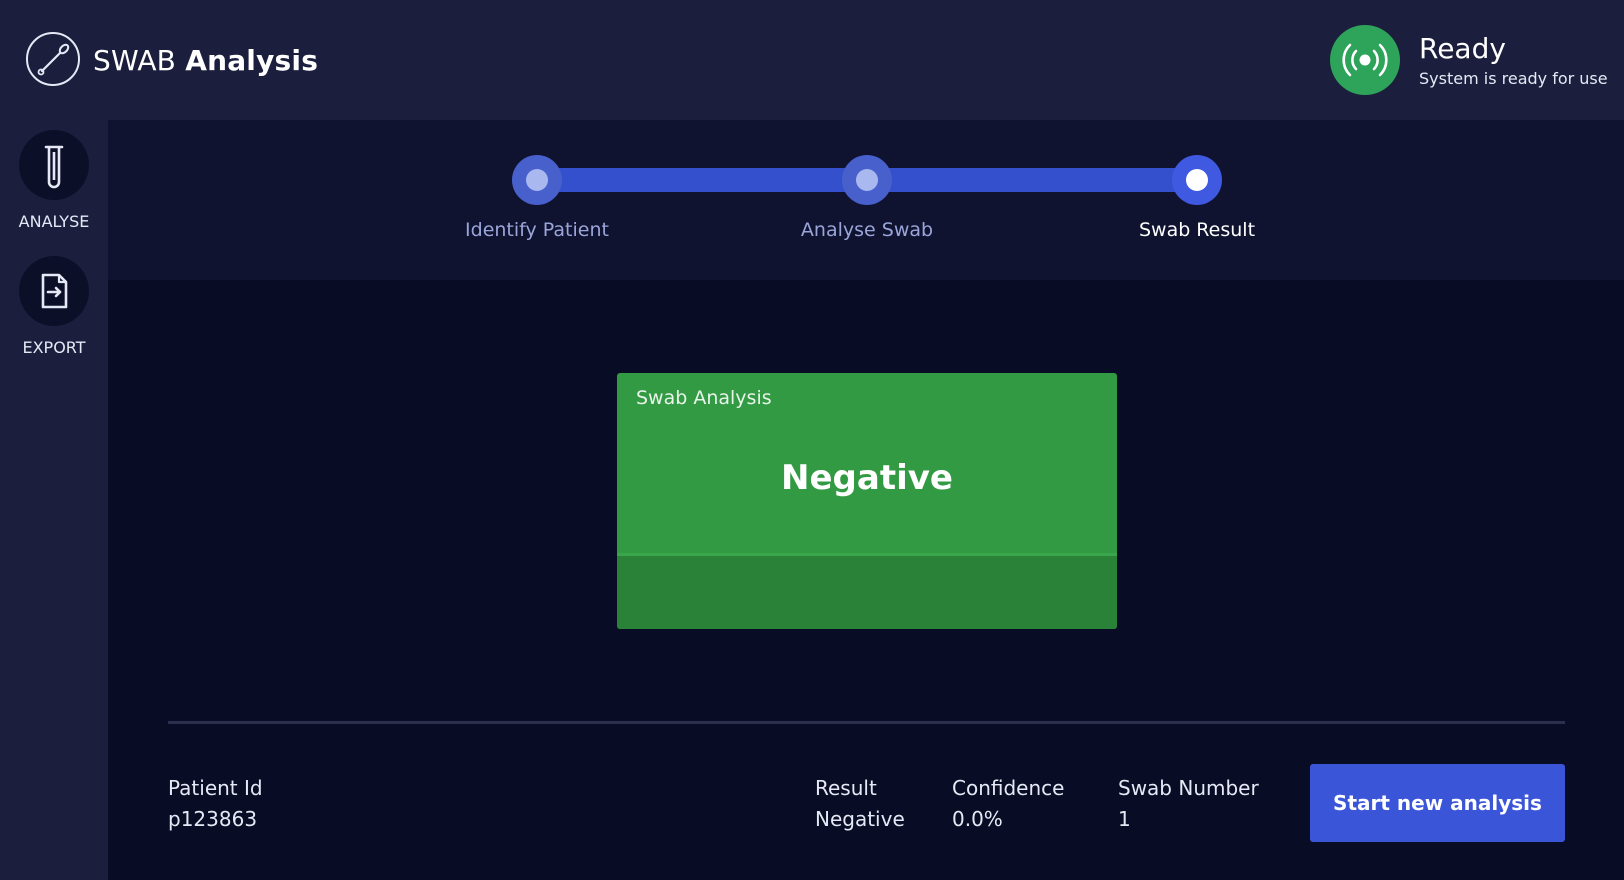 Image resolution: width=1624 pixels, height=880 pixels. Describe the element at coordinates (537, 230) in the screenshot. I see `step-label-identify: Identify Patient` at that location.